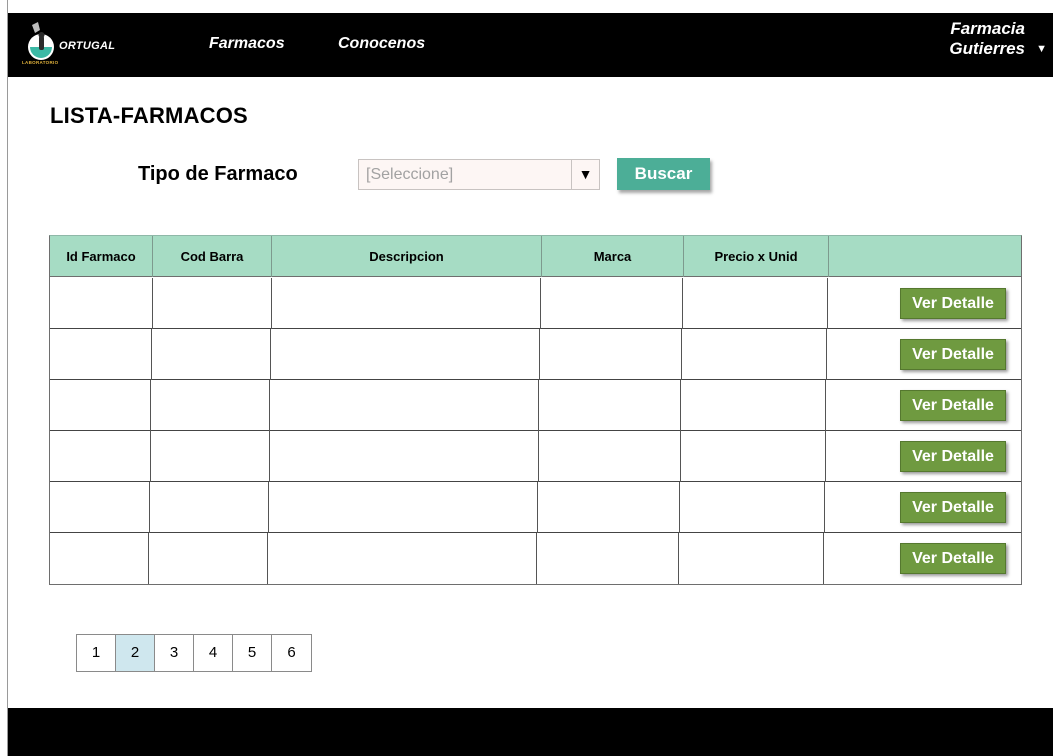 This screenshot has height=756, width=1053. Describe the element at coordinates (252, 653) in the screenshot. I see `page-5-button: 5` at that location.